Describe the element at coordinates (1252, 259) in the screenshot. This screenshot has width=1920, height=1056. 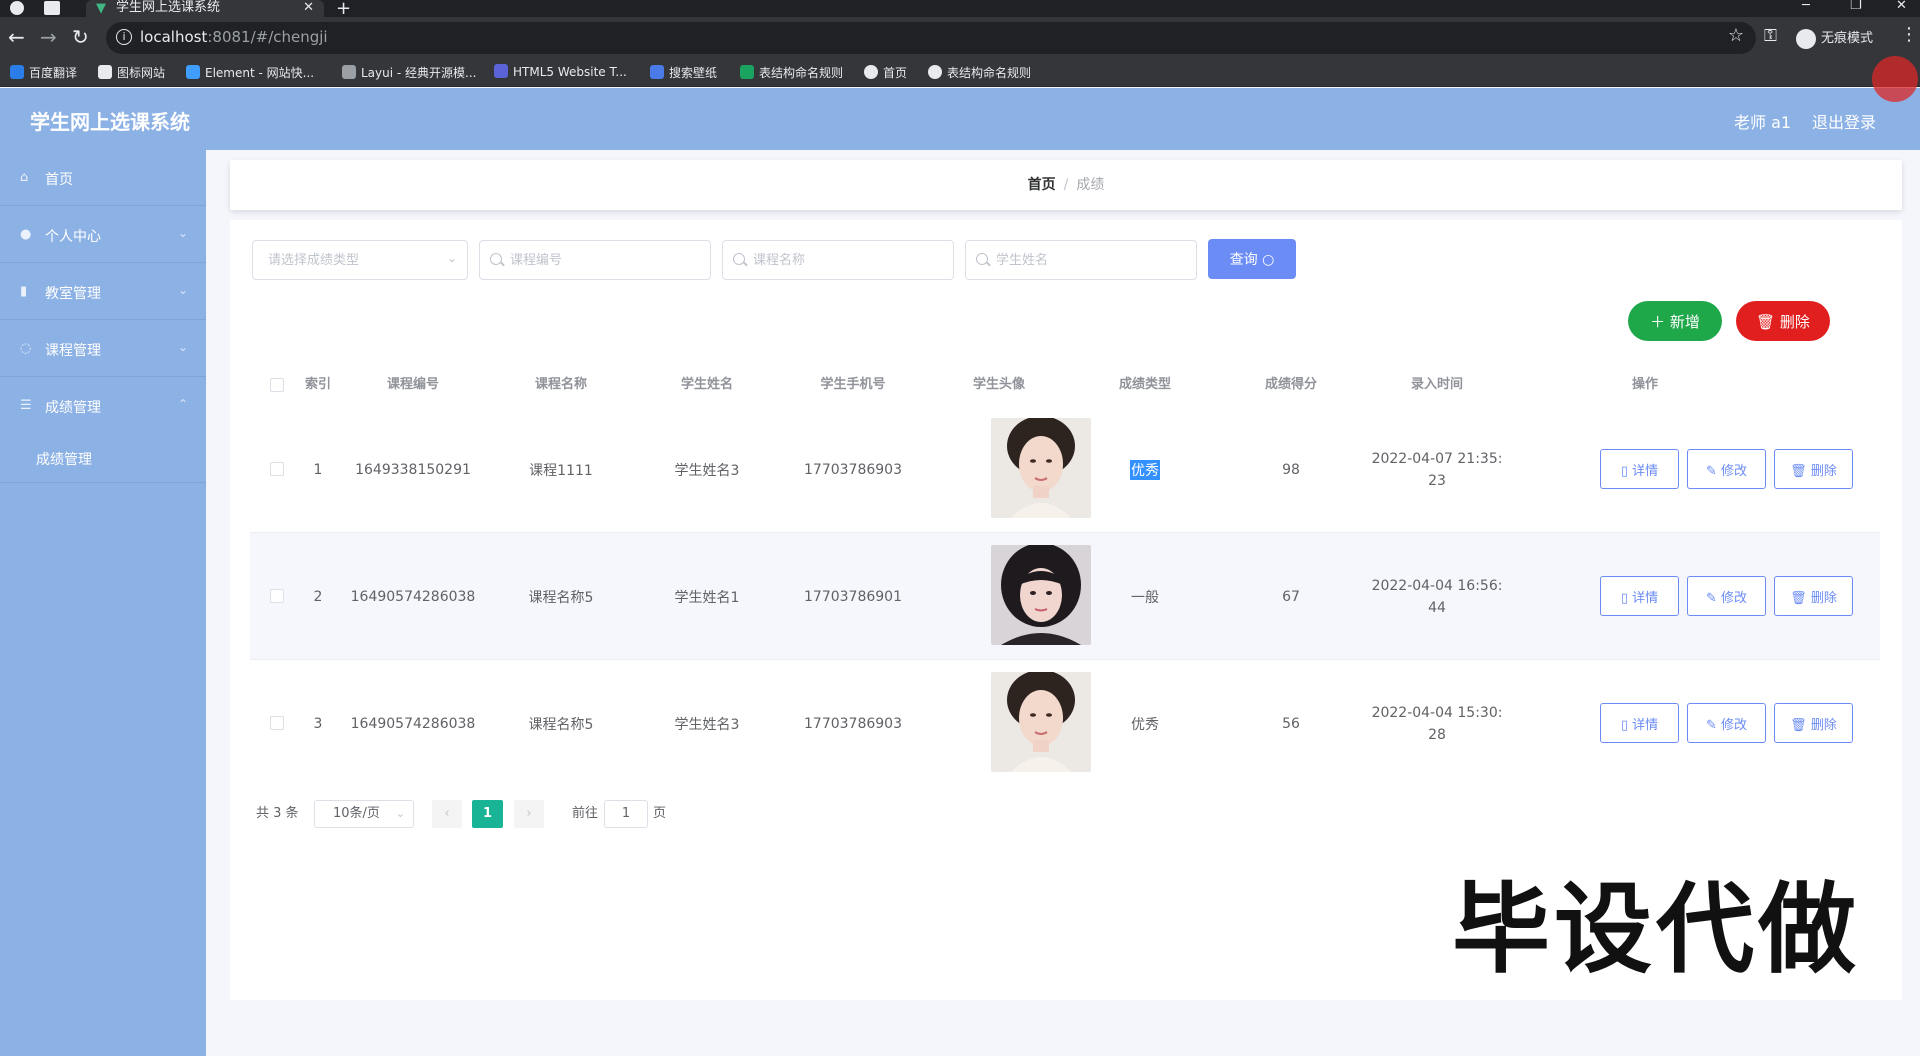
I see `query-button: 查询 ○` at that location.